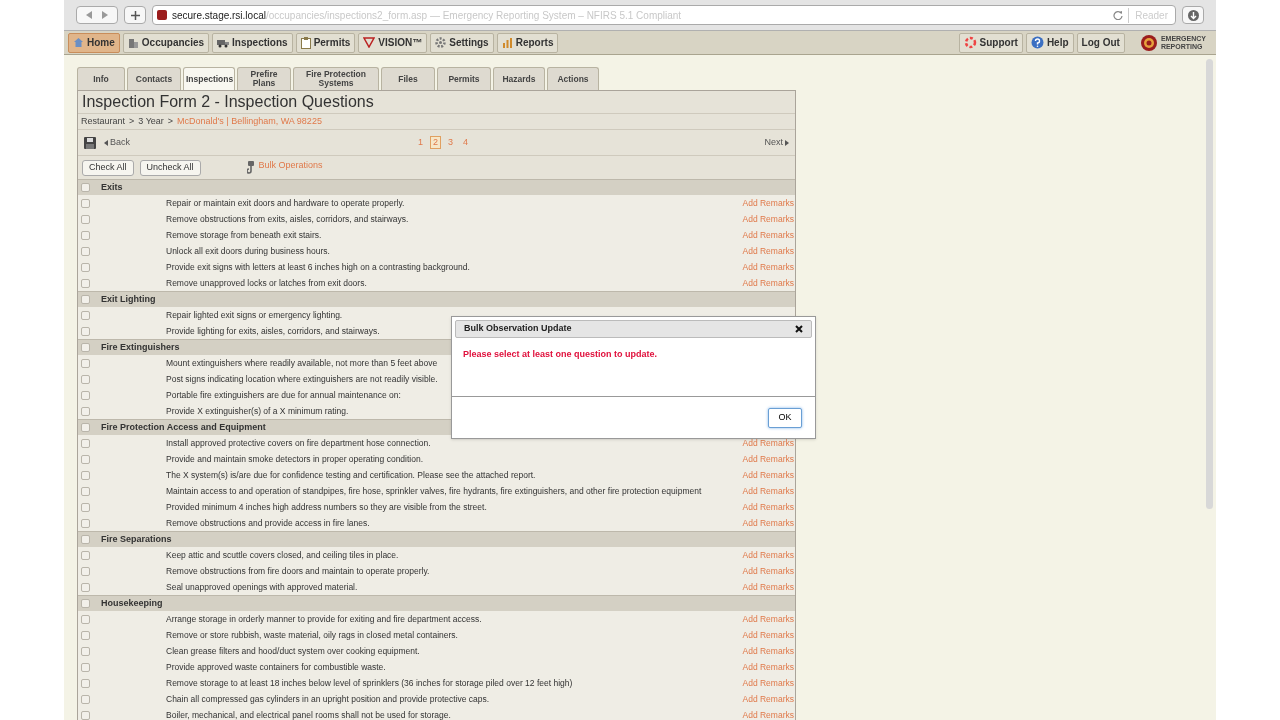 The width and height of the screenshot is (1280, 720). What do you see at coordinates (90, 142) in the screenshot?
I see `save-icon` at bounding box center [90, 142].